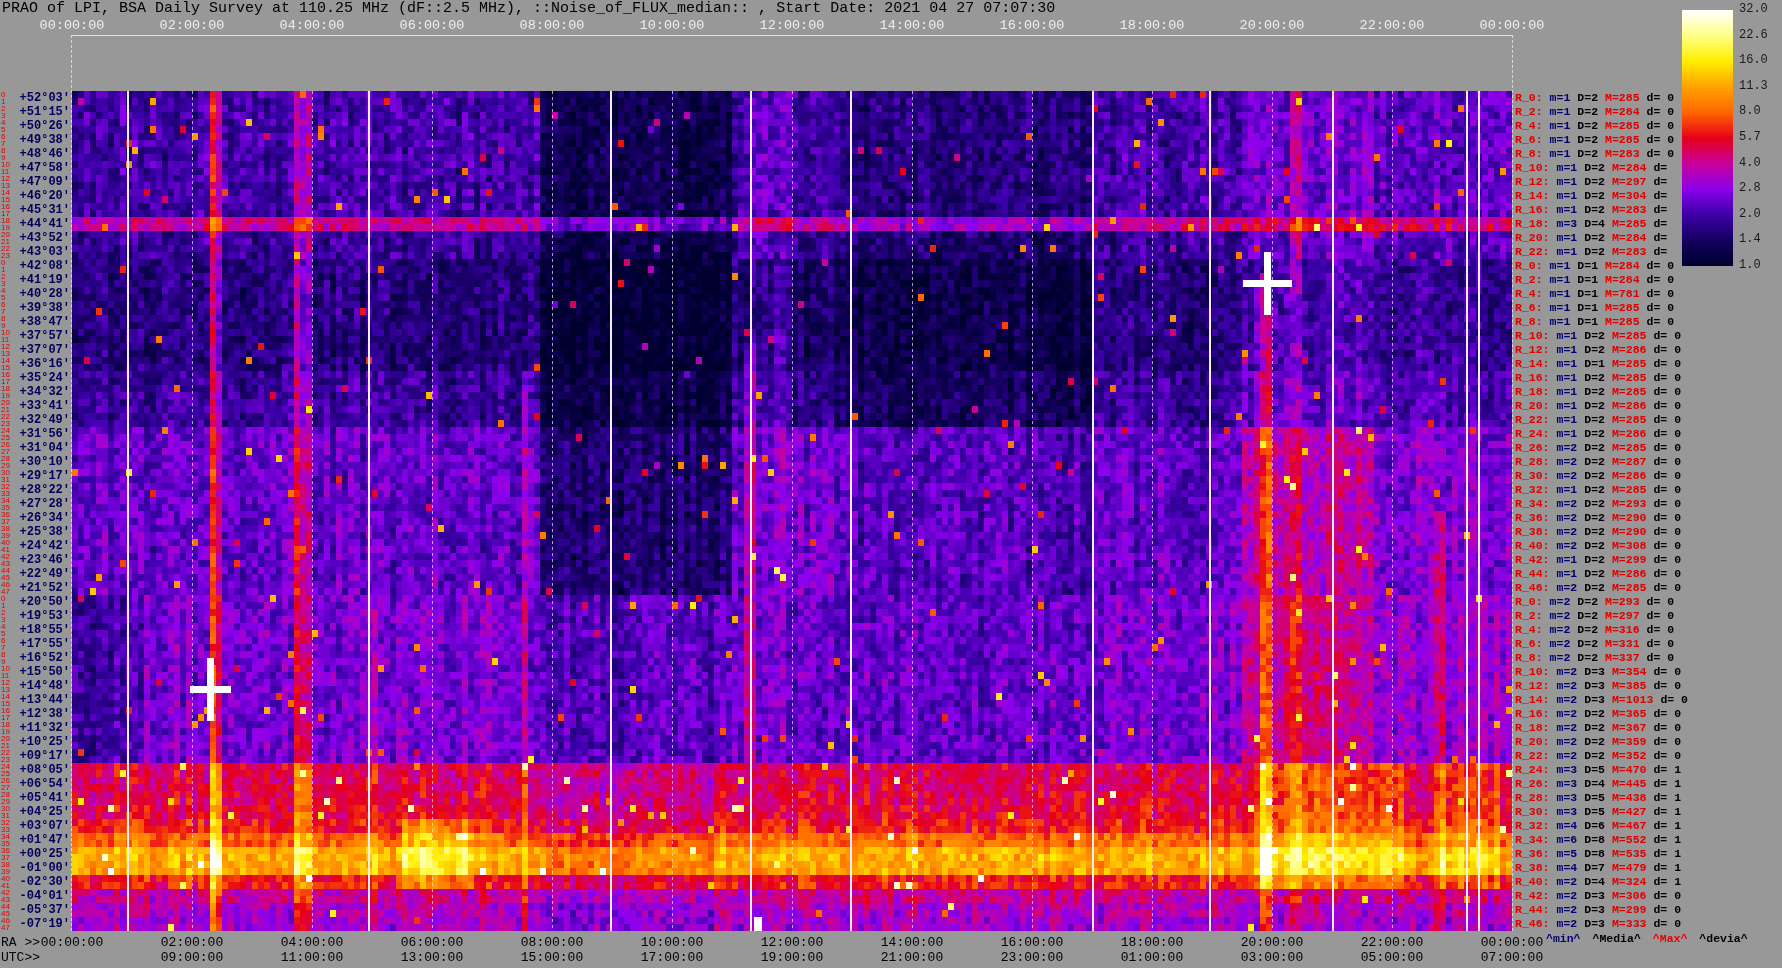 This screenshot has width=1782, height=968. I want to click on median-value: D=3, so click(1594, 686).